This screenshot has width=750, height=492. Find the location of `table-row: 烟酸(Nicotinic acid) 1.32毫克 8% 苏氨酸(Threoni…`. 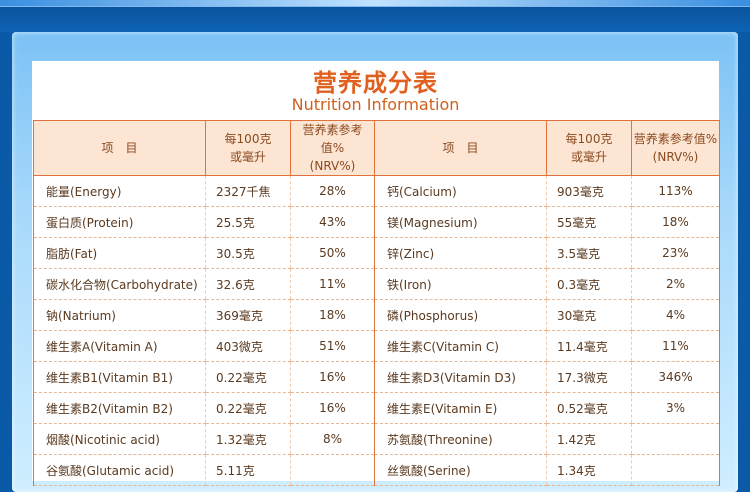

table-row: 烟酸(Nicotinic acid) 1.32毫克 8% 苏氨酸(Threoni… is located at coordinates (376, 439).